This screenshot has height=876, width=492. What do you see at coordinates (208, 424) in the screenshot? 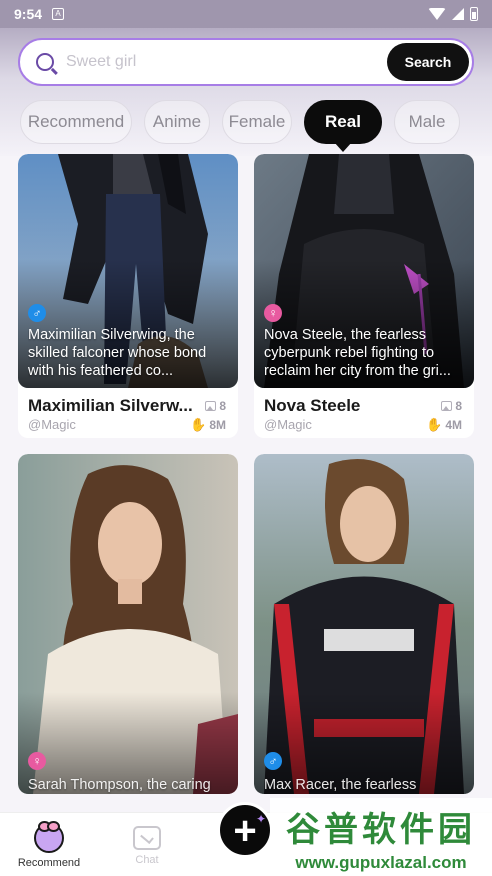
I see `like-count: ✋ 8M` at bounding box center [208, 424].